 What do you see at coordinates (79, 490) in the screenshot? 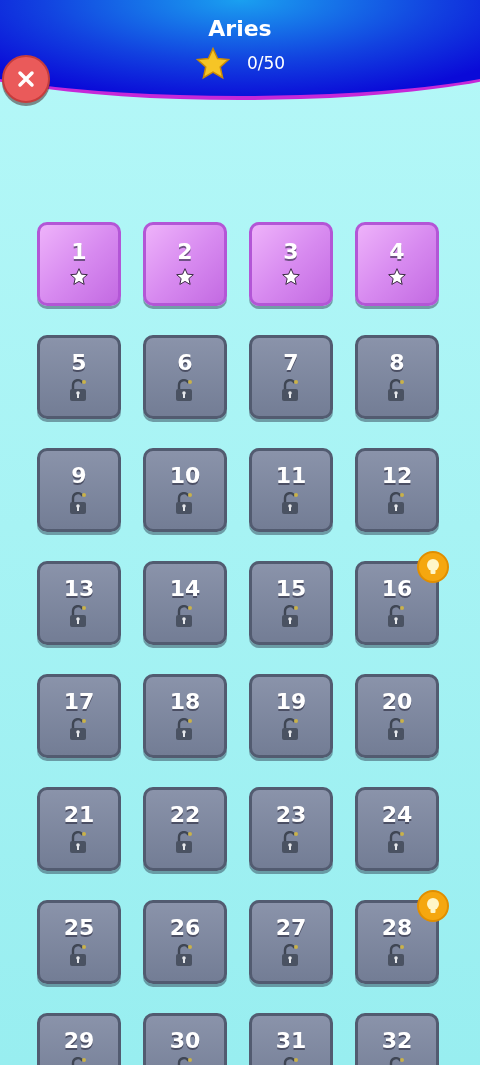
I see `level-tile: 9` at bounding box center [79, 490].